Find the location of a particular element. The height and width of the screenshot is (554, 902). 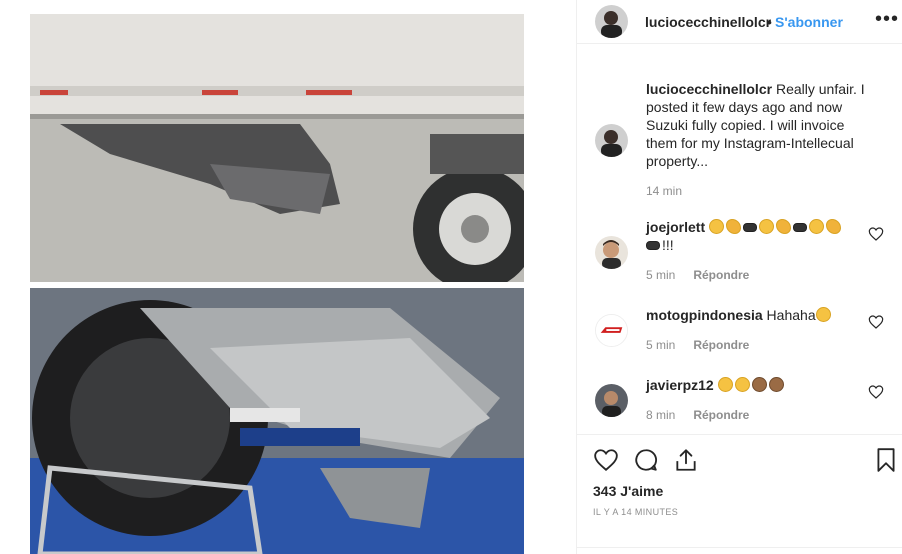

comment-username: motogpindonesia is located at coordinates (704, 315).